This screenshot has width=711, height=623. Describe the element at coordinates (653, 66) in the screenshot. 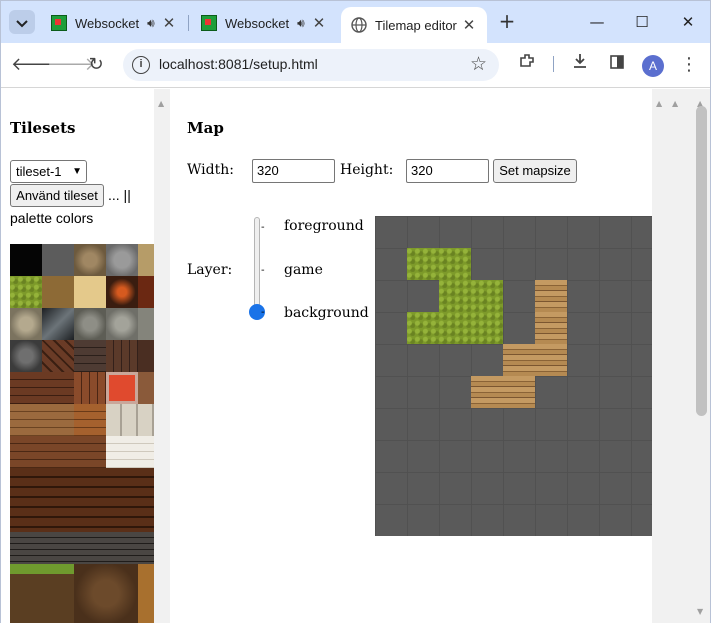

I see `profile-avatar: A` at that location.